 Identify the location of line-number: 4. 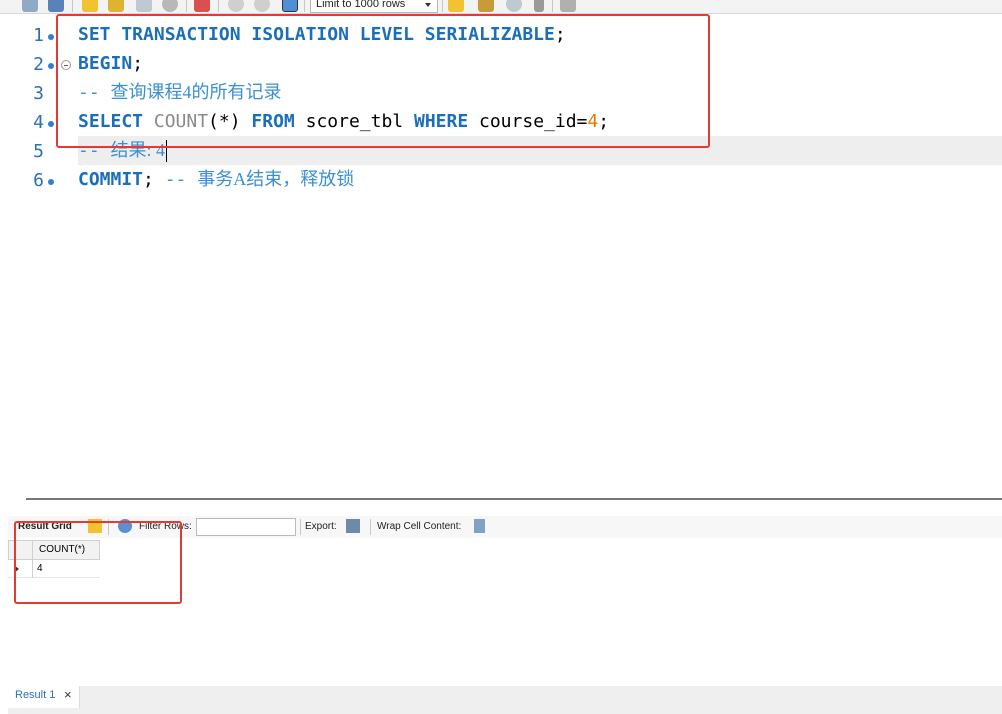
(38, 122).